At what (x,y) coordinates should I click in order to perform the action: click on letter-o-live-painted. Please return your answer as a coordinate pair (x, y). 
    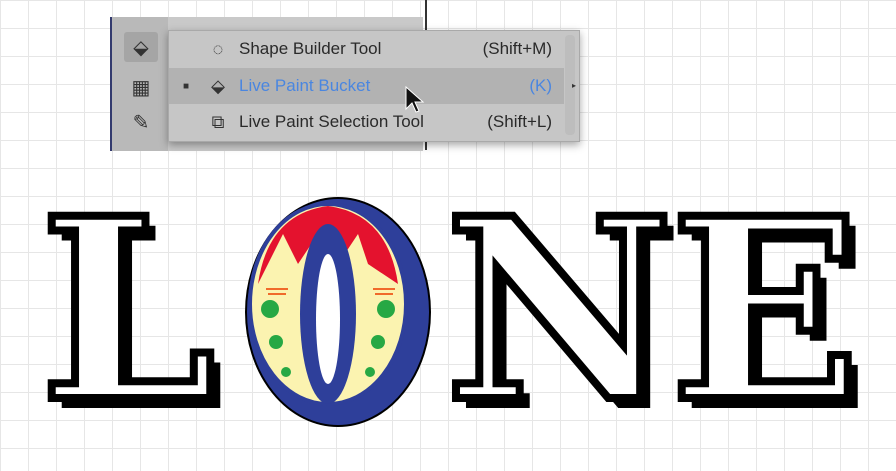
    Looking at the image, I should click on (338, 312).